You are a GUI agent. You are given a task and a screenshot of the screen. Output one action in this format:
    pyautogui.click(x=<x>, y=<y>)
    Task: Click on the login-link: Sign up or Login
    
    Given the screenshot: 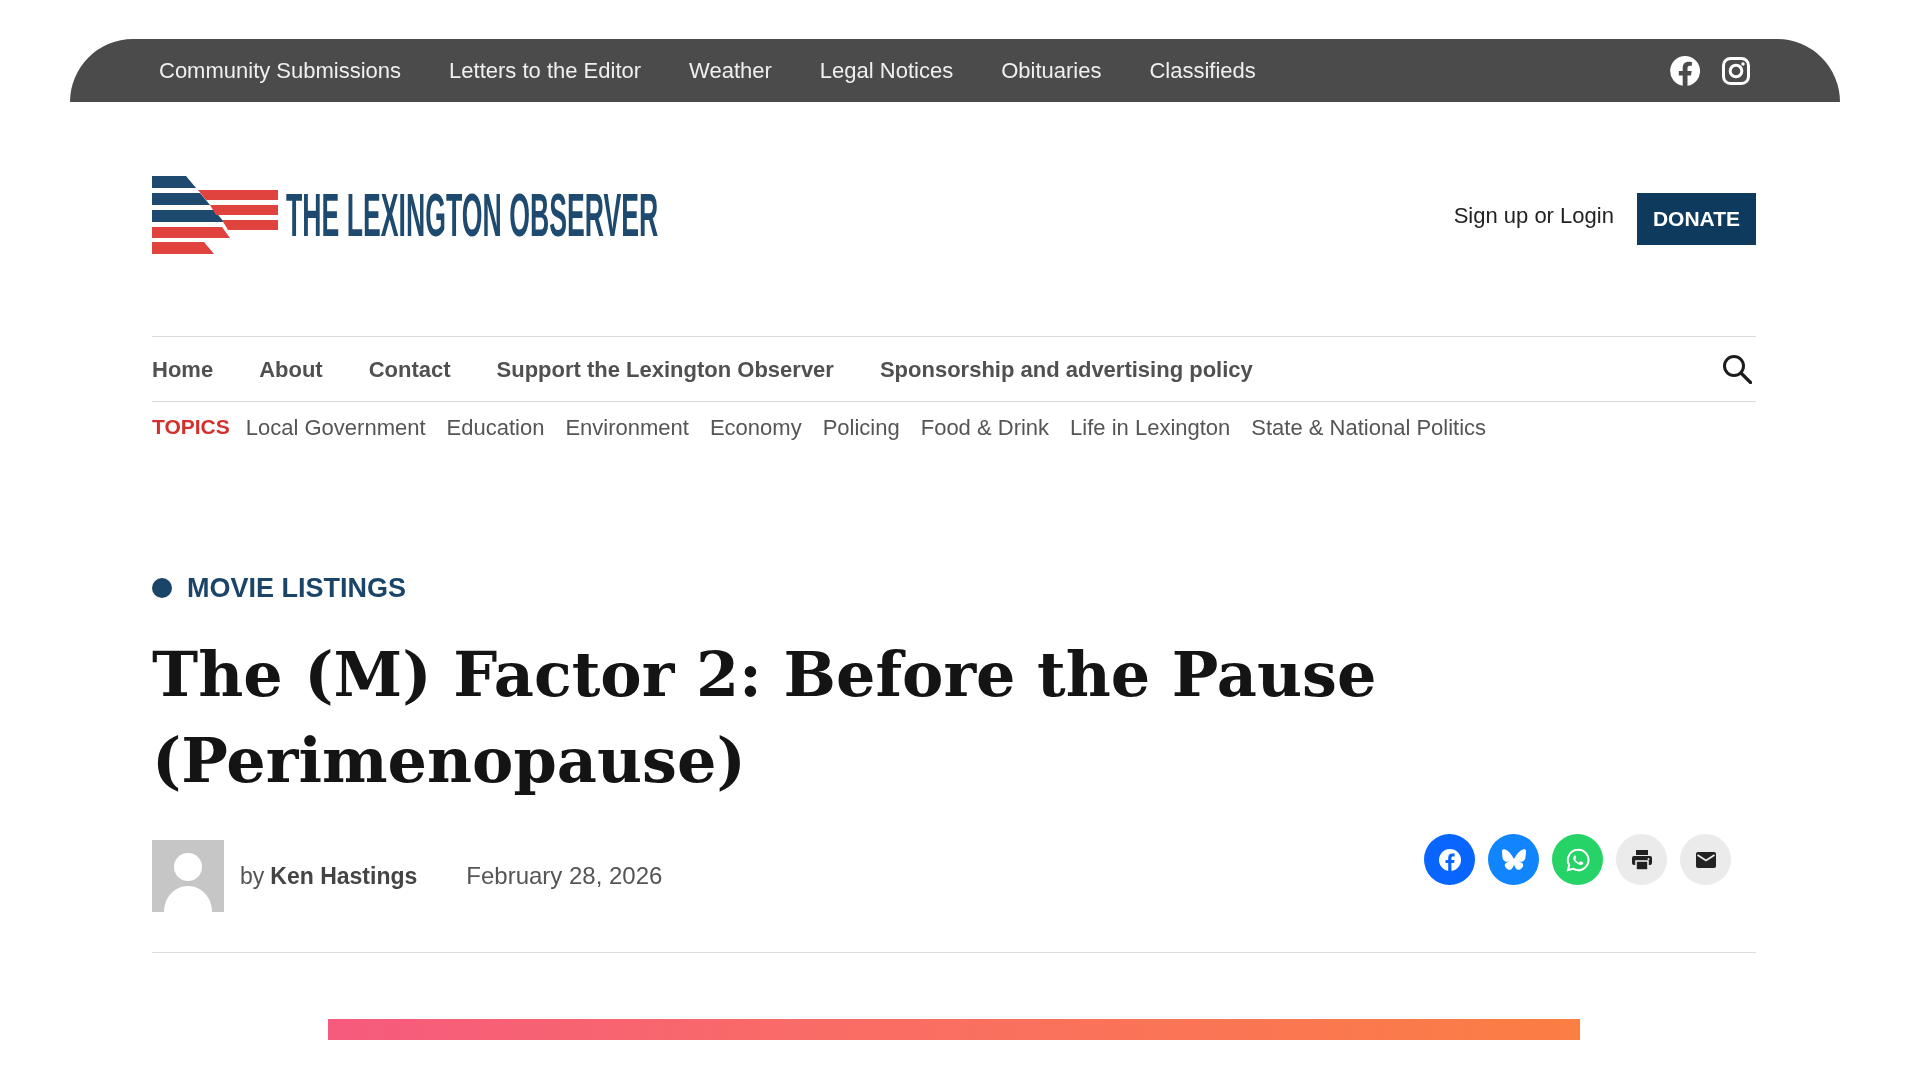 What is the action you would take?
    pyautogui.click(x=1533, y=215)
    